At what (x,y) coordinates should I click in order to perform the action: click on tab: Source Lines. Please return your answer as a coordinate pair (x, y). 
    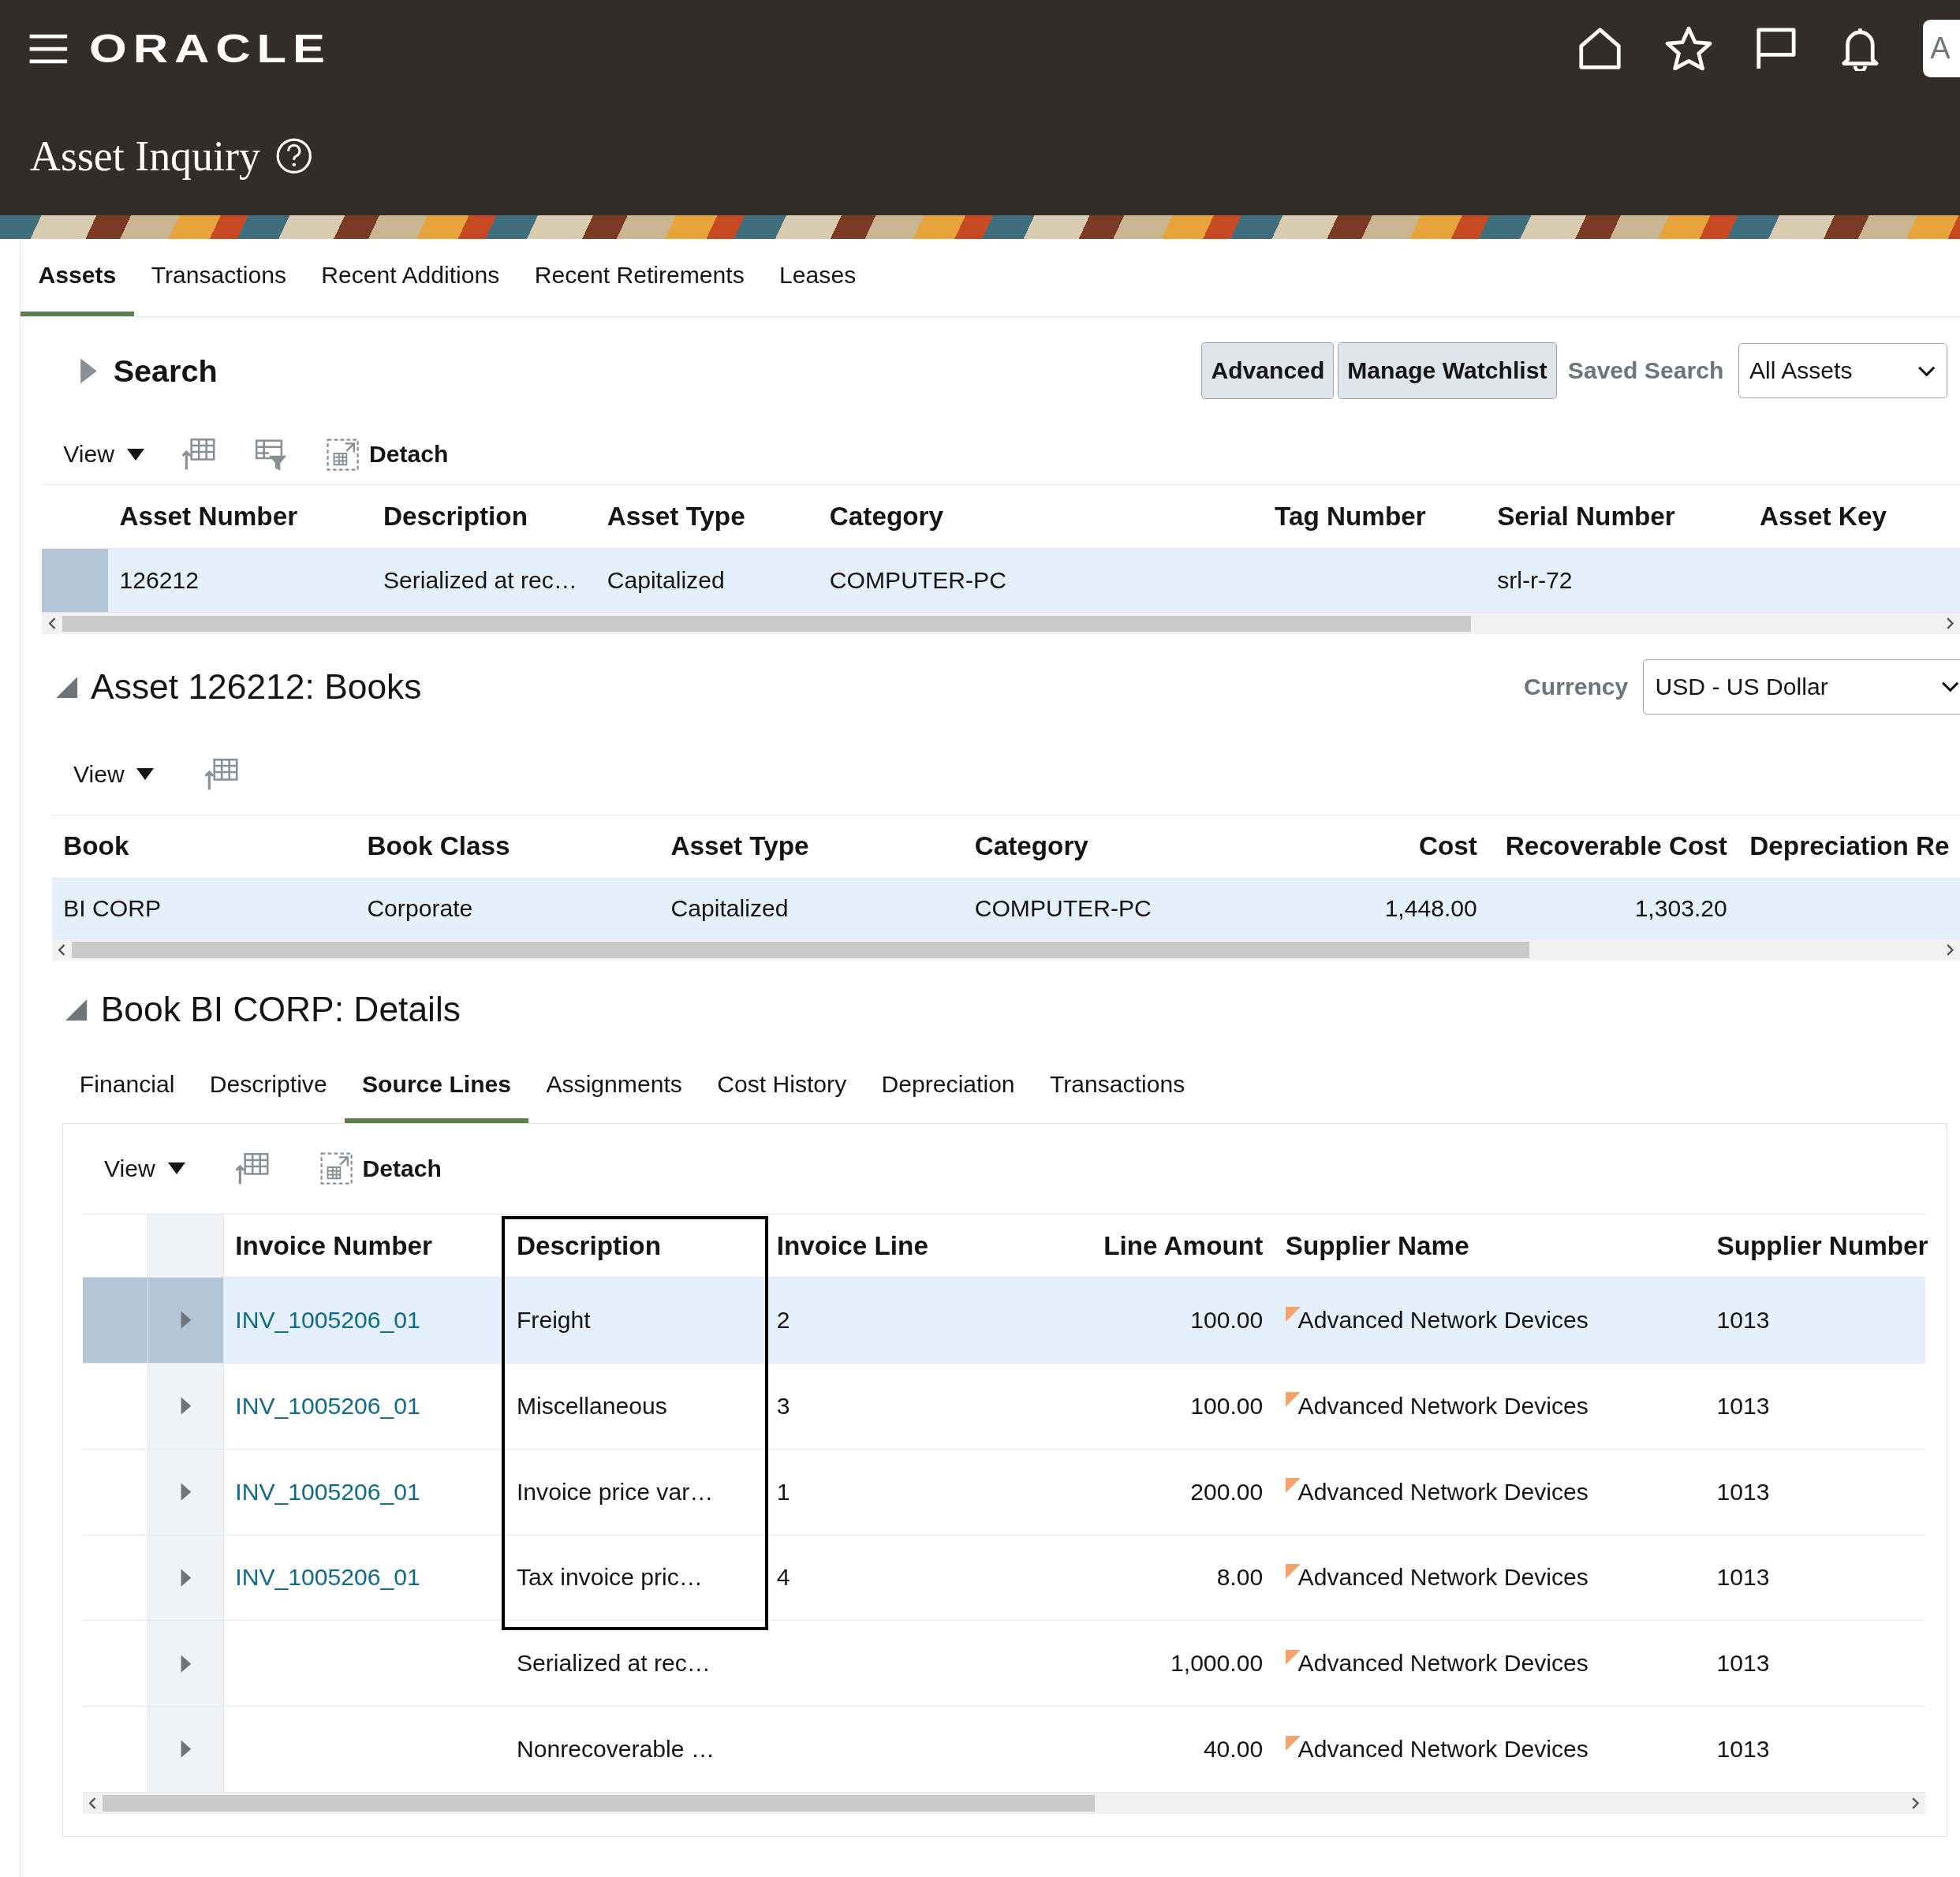
    Looking at the image, I should click on (436, 1086).